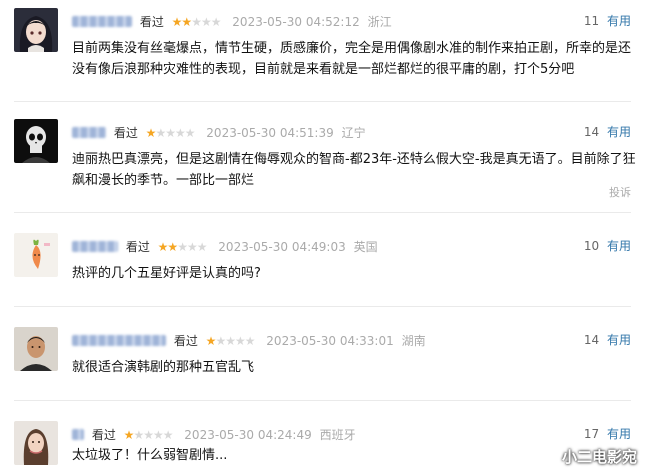  What do you see at coordinates (166, 273) in the screenshot?
I see `comment-text: 热评的几个五星好评是认真的吗?` at bounding box center [166, 273].